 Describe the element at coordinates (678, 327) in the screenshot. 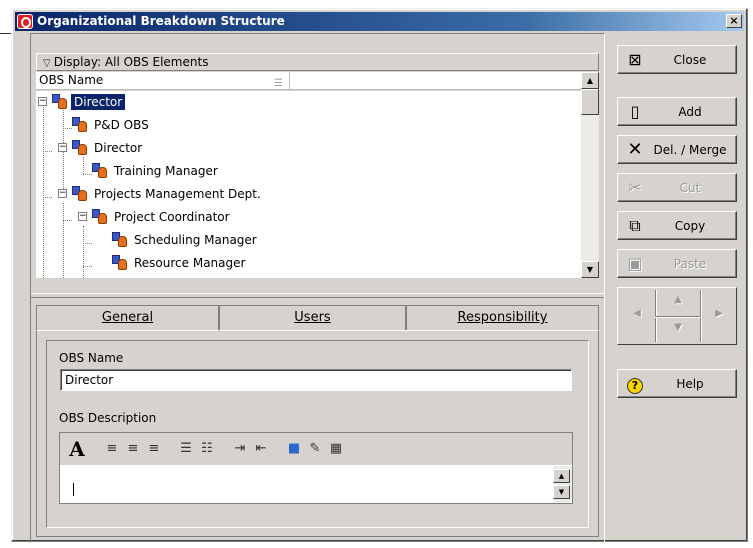

I see `move-down-icon: ▼` at that location.